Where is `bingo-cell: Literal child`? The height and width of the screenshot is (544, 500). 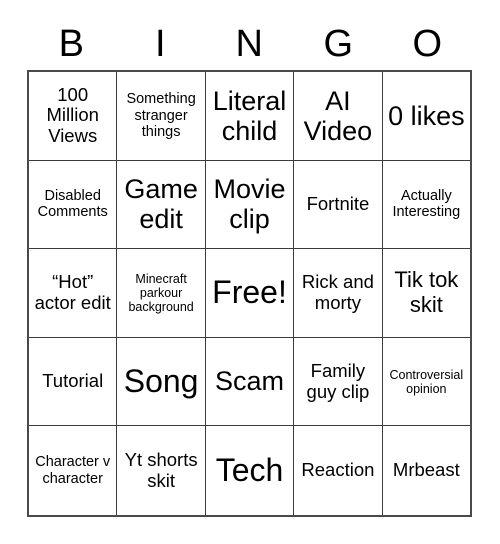
bingo-cell: Literal child is located at coordinates (250, 116).